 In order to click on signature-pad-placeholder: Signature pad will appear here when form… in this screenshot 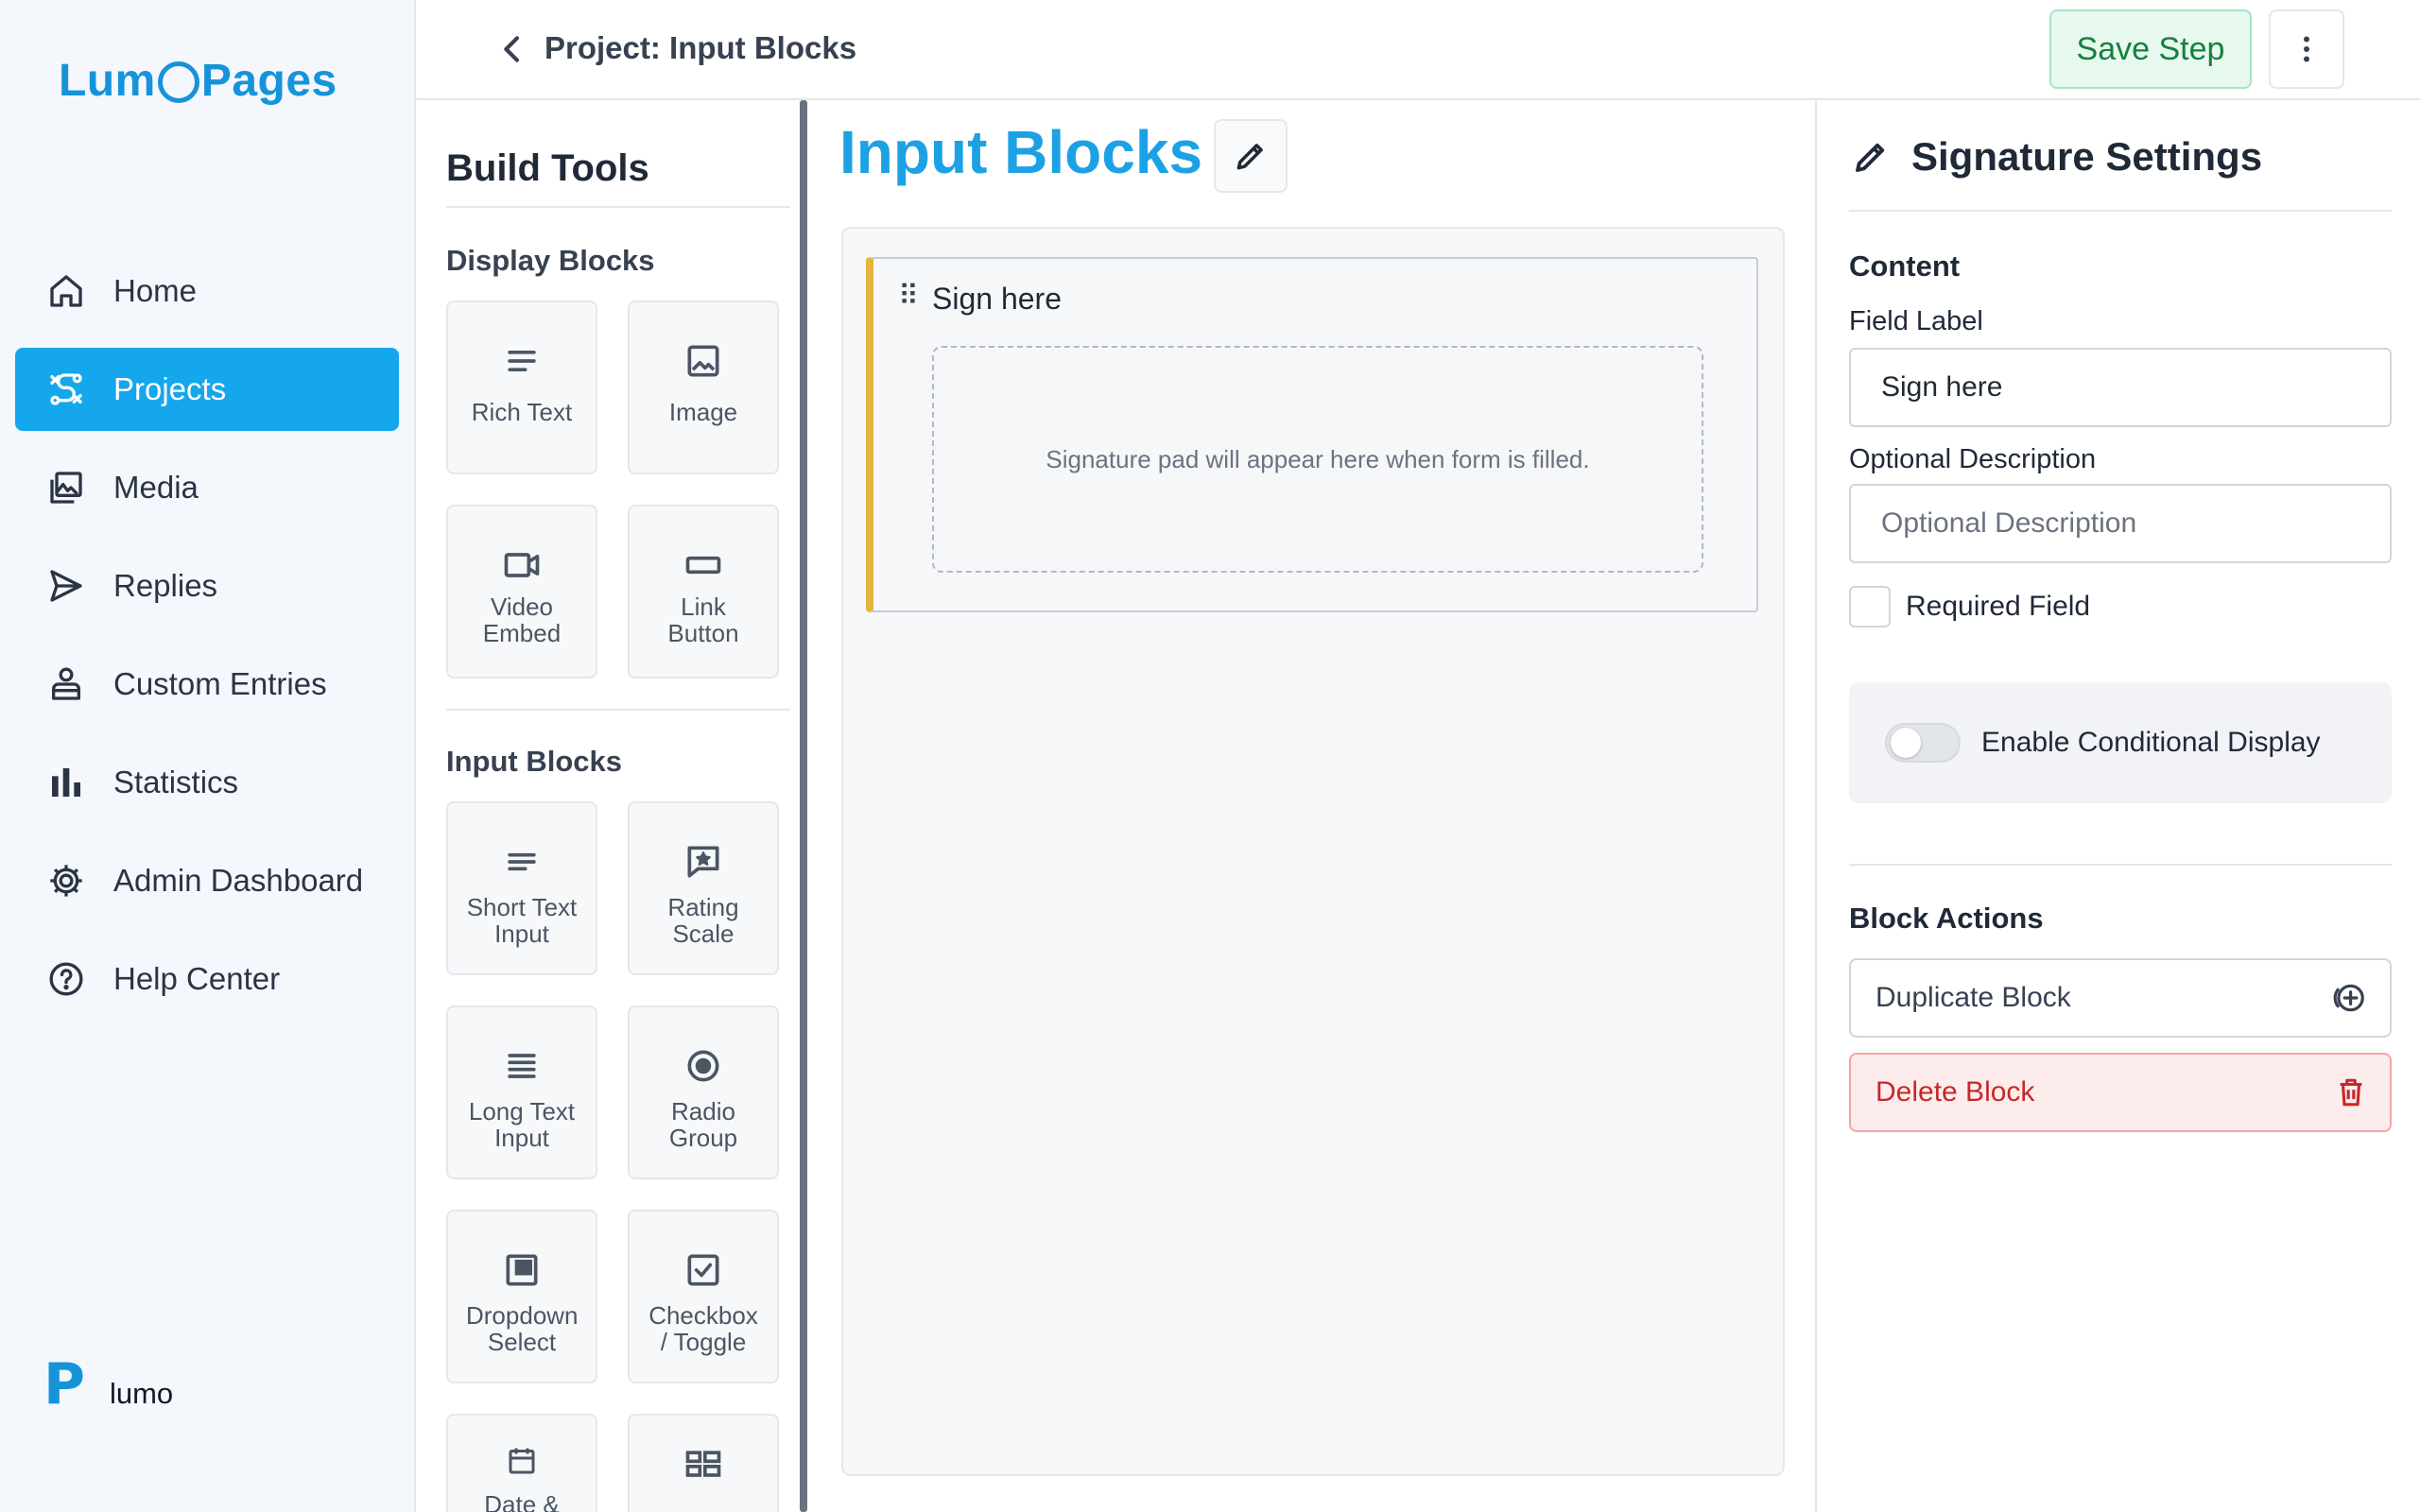, I will do `click(1317, 459)`.